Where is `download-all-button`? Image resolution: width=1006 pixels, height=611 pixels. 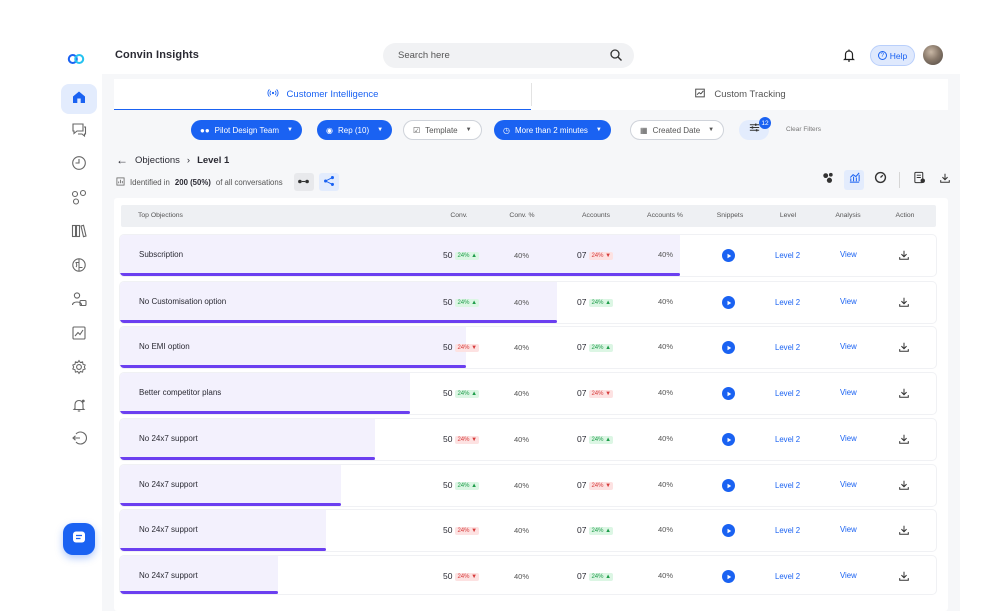 download-all-button is located at coordinates (945, 180).